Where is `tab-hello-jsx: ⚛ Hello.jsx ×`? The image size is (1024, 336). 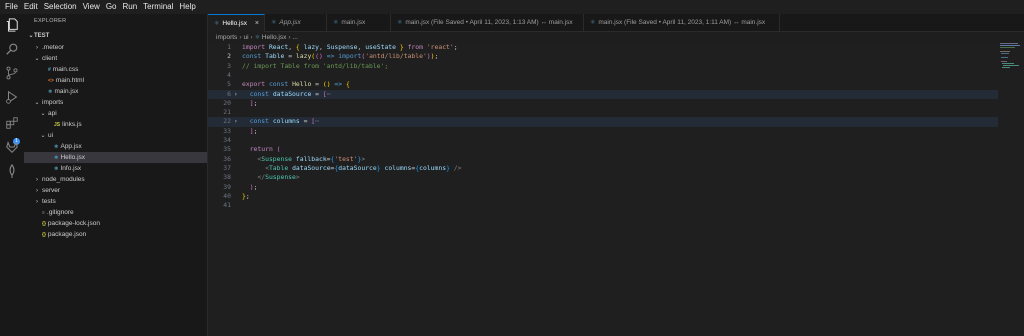 tab-hello-jsx: ⚛ Hello.jsx × is located at coordinates (236, 23).